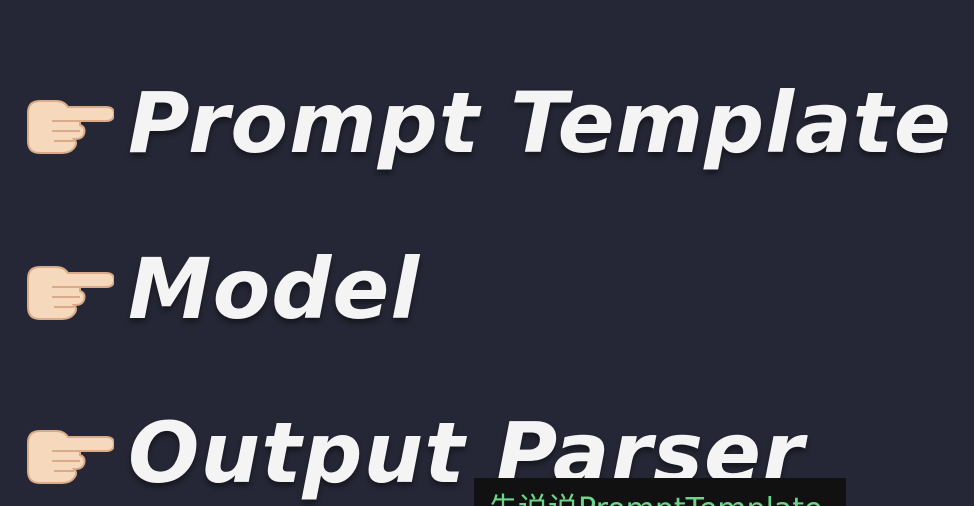 This screenshot has width=974, height=506. I want to click on subtitle-caption: 先说说PromptTemplate, so click(660, 492).